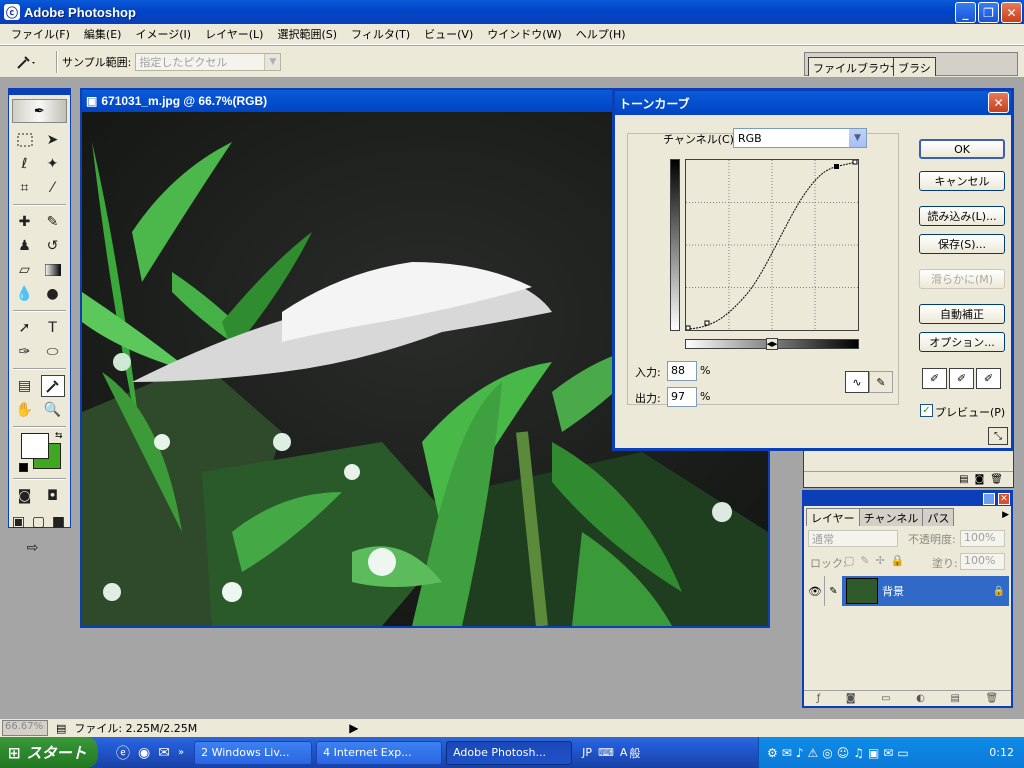 The height and width of the screenshot is (768, 1024). I want to click on brush-tool-icon: ✎, so click(53, 222).